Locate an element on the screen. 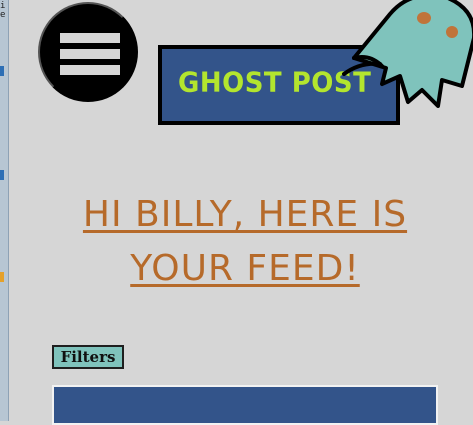  menu-button is located at coordinates (88, 52).